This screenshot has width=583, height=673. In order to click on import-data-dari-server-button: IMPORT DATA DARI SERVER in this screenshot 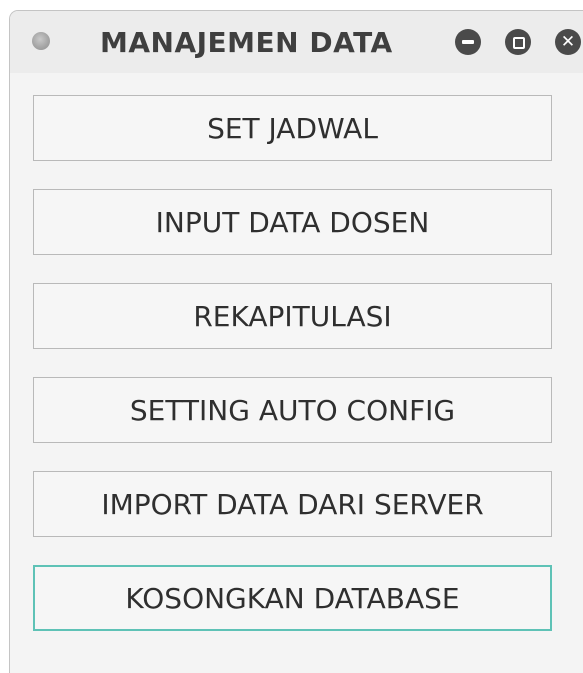, I will do `click(292, 504)`.